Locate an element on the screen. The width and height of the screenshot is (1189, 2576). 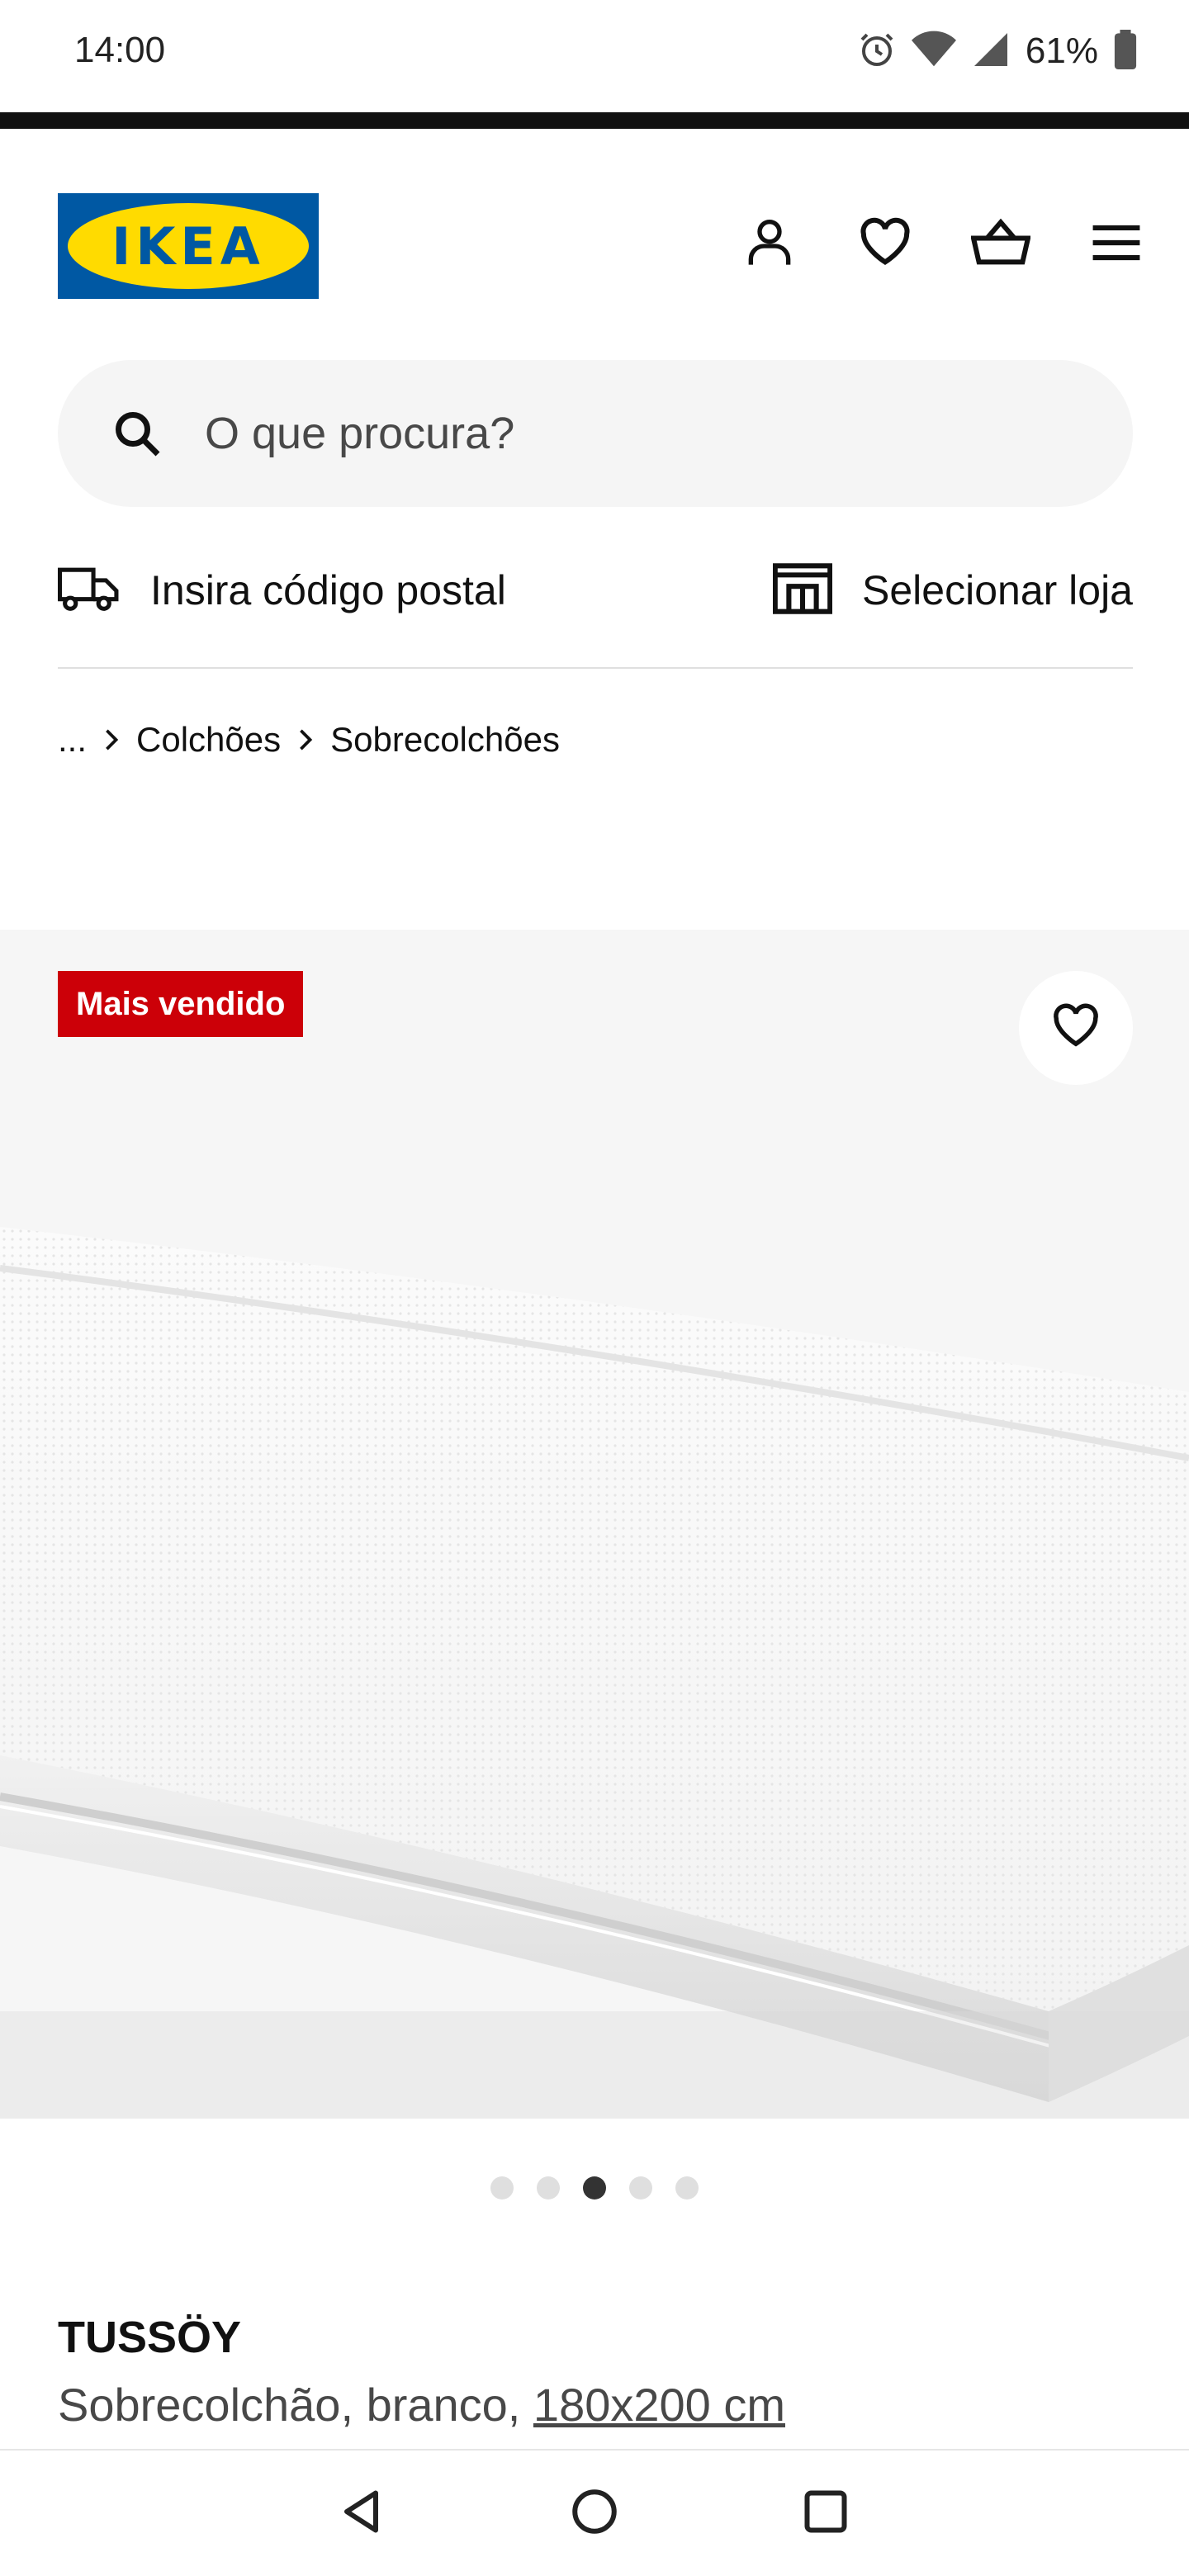
alarm-icon is located at coordinates (877, 51).